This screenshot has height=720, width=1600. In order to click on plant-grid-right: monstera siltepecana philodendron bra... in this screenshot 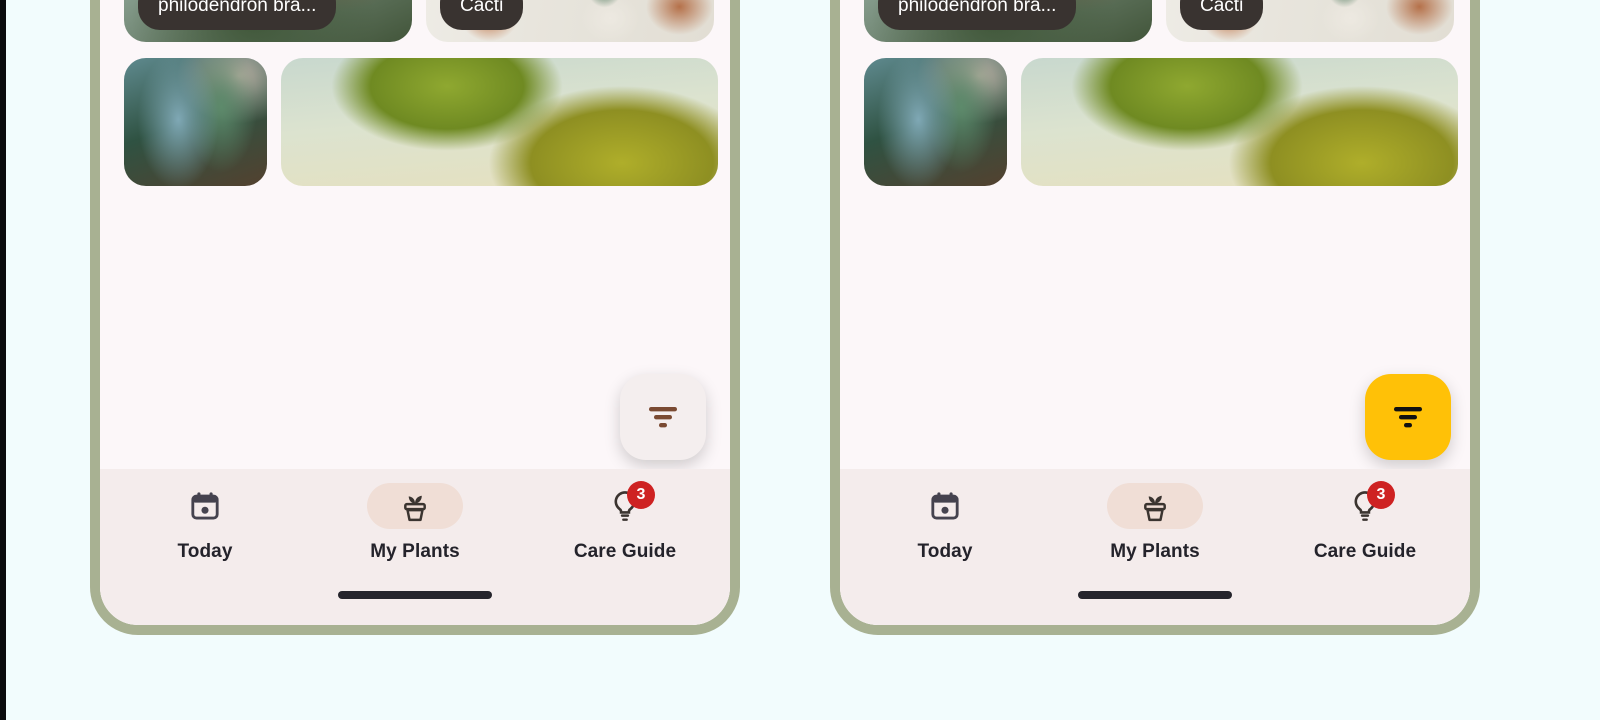, I will do `click(1155, 101)`.